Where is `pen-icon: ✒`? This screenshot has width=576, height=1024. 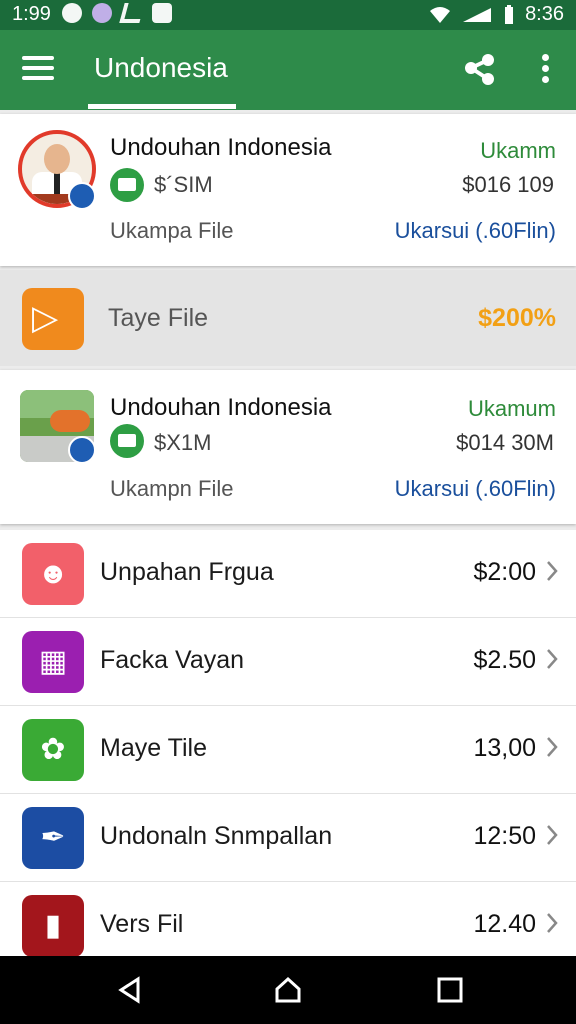 pen-icon: ✒ is located at coordinates (53, 838).